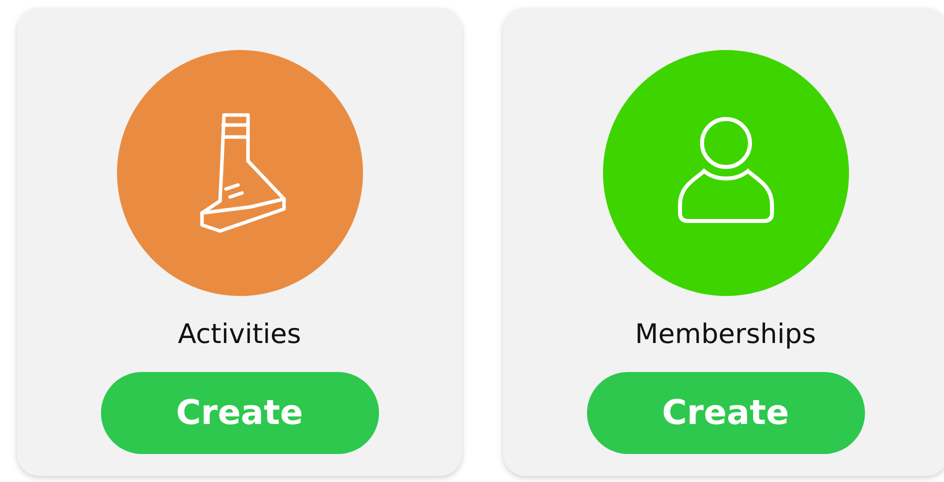 This screenshot has width=944, height=482. What do you see at coordinates (725, 335) in the screenshot?
I see `card-title: Memberships` at bounding box center [725, 335].